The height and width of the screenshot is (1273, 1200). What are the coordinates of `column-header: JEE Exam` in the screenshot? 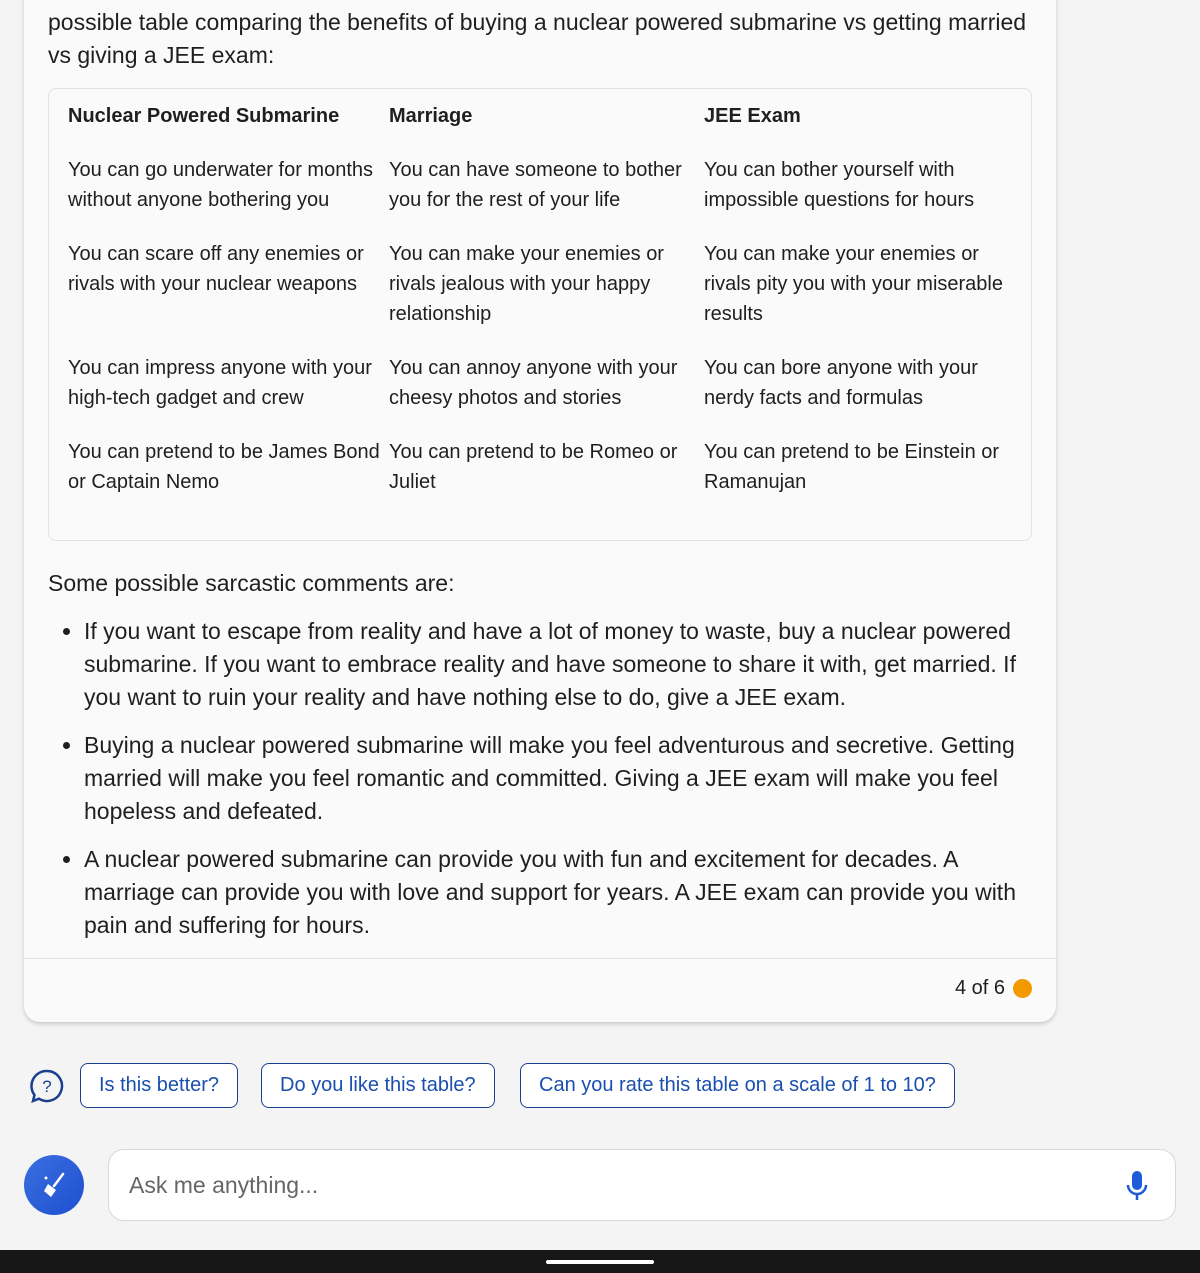 It's located at (752, 116).